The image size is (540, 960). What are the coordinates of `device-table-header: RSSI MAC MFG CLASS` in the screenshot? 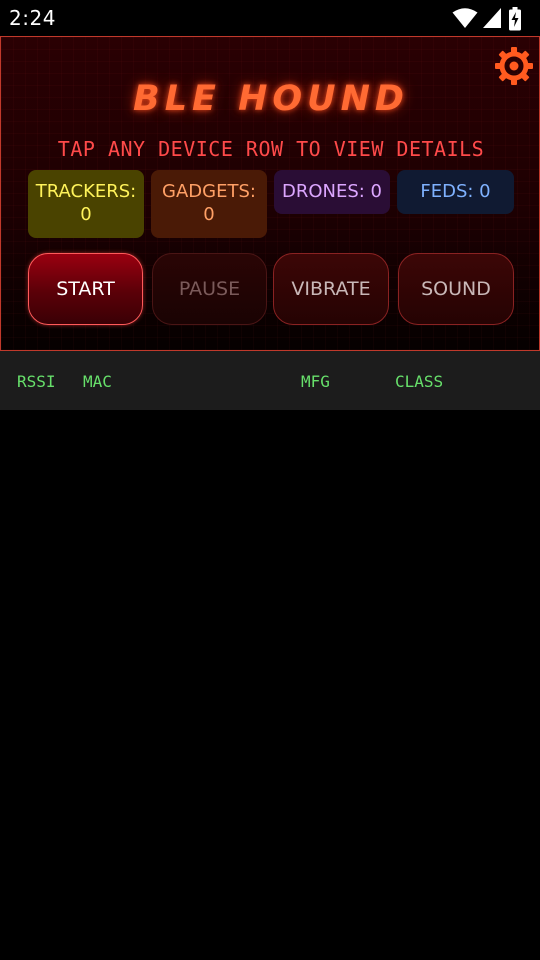 It's located at (270, 380).